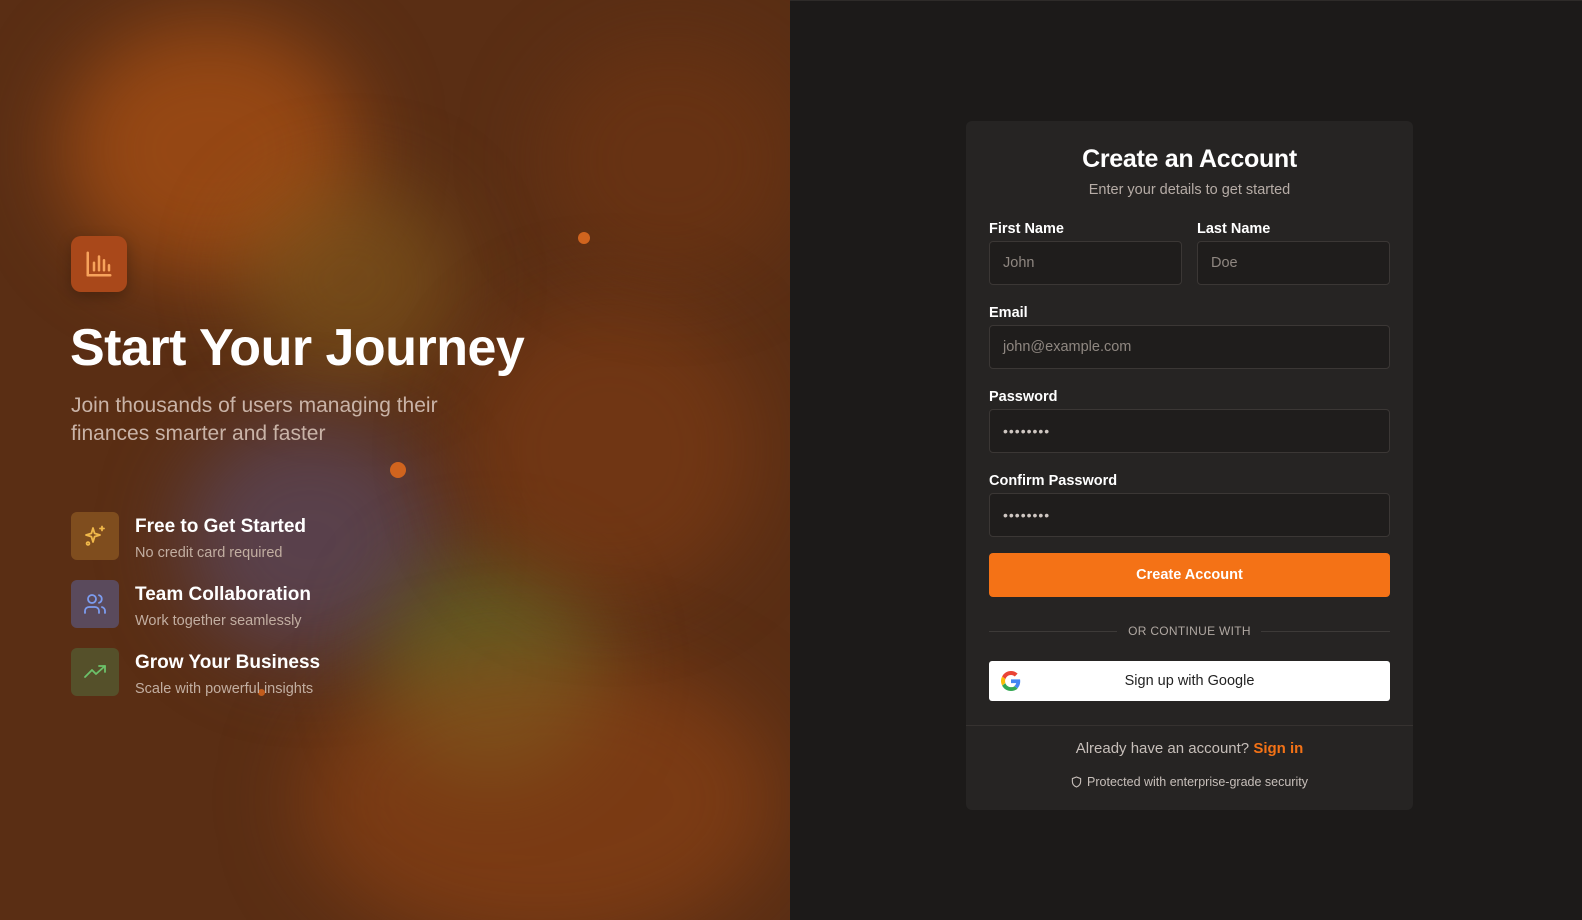 The width and height of the screenshot is (1582, 920). Describe the element at coordinates (1293, 263) in the screenshot. I see `last-name-input: Doe` at that location.